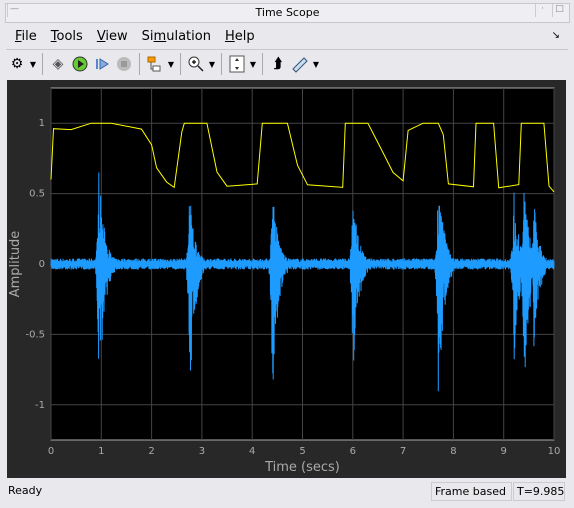 The height and width of the screenshot is (508, 574). I want to click on measurements-icon, so click(300, 64).